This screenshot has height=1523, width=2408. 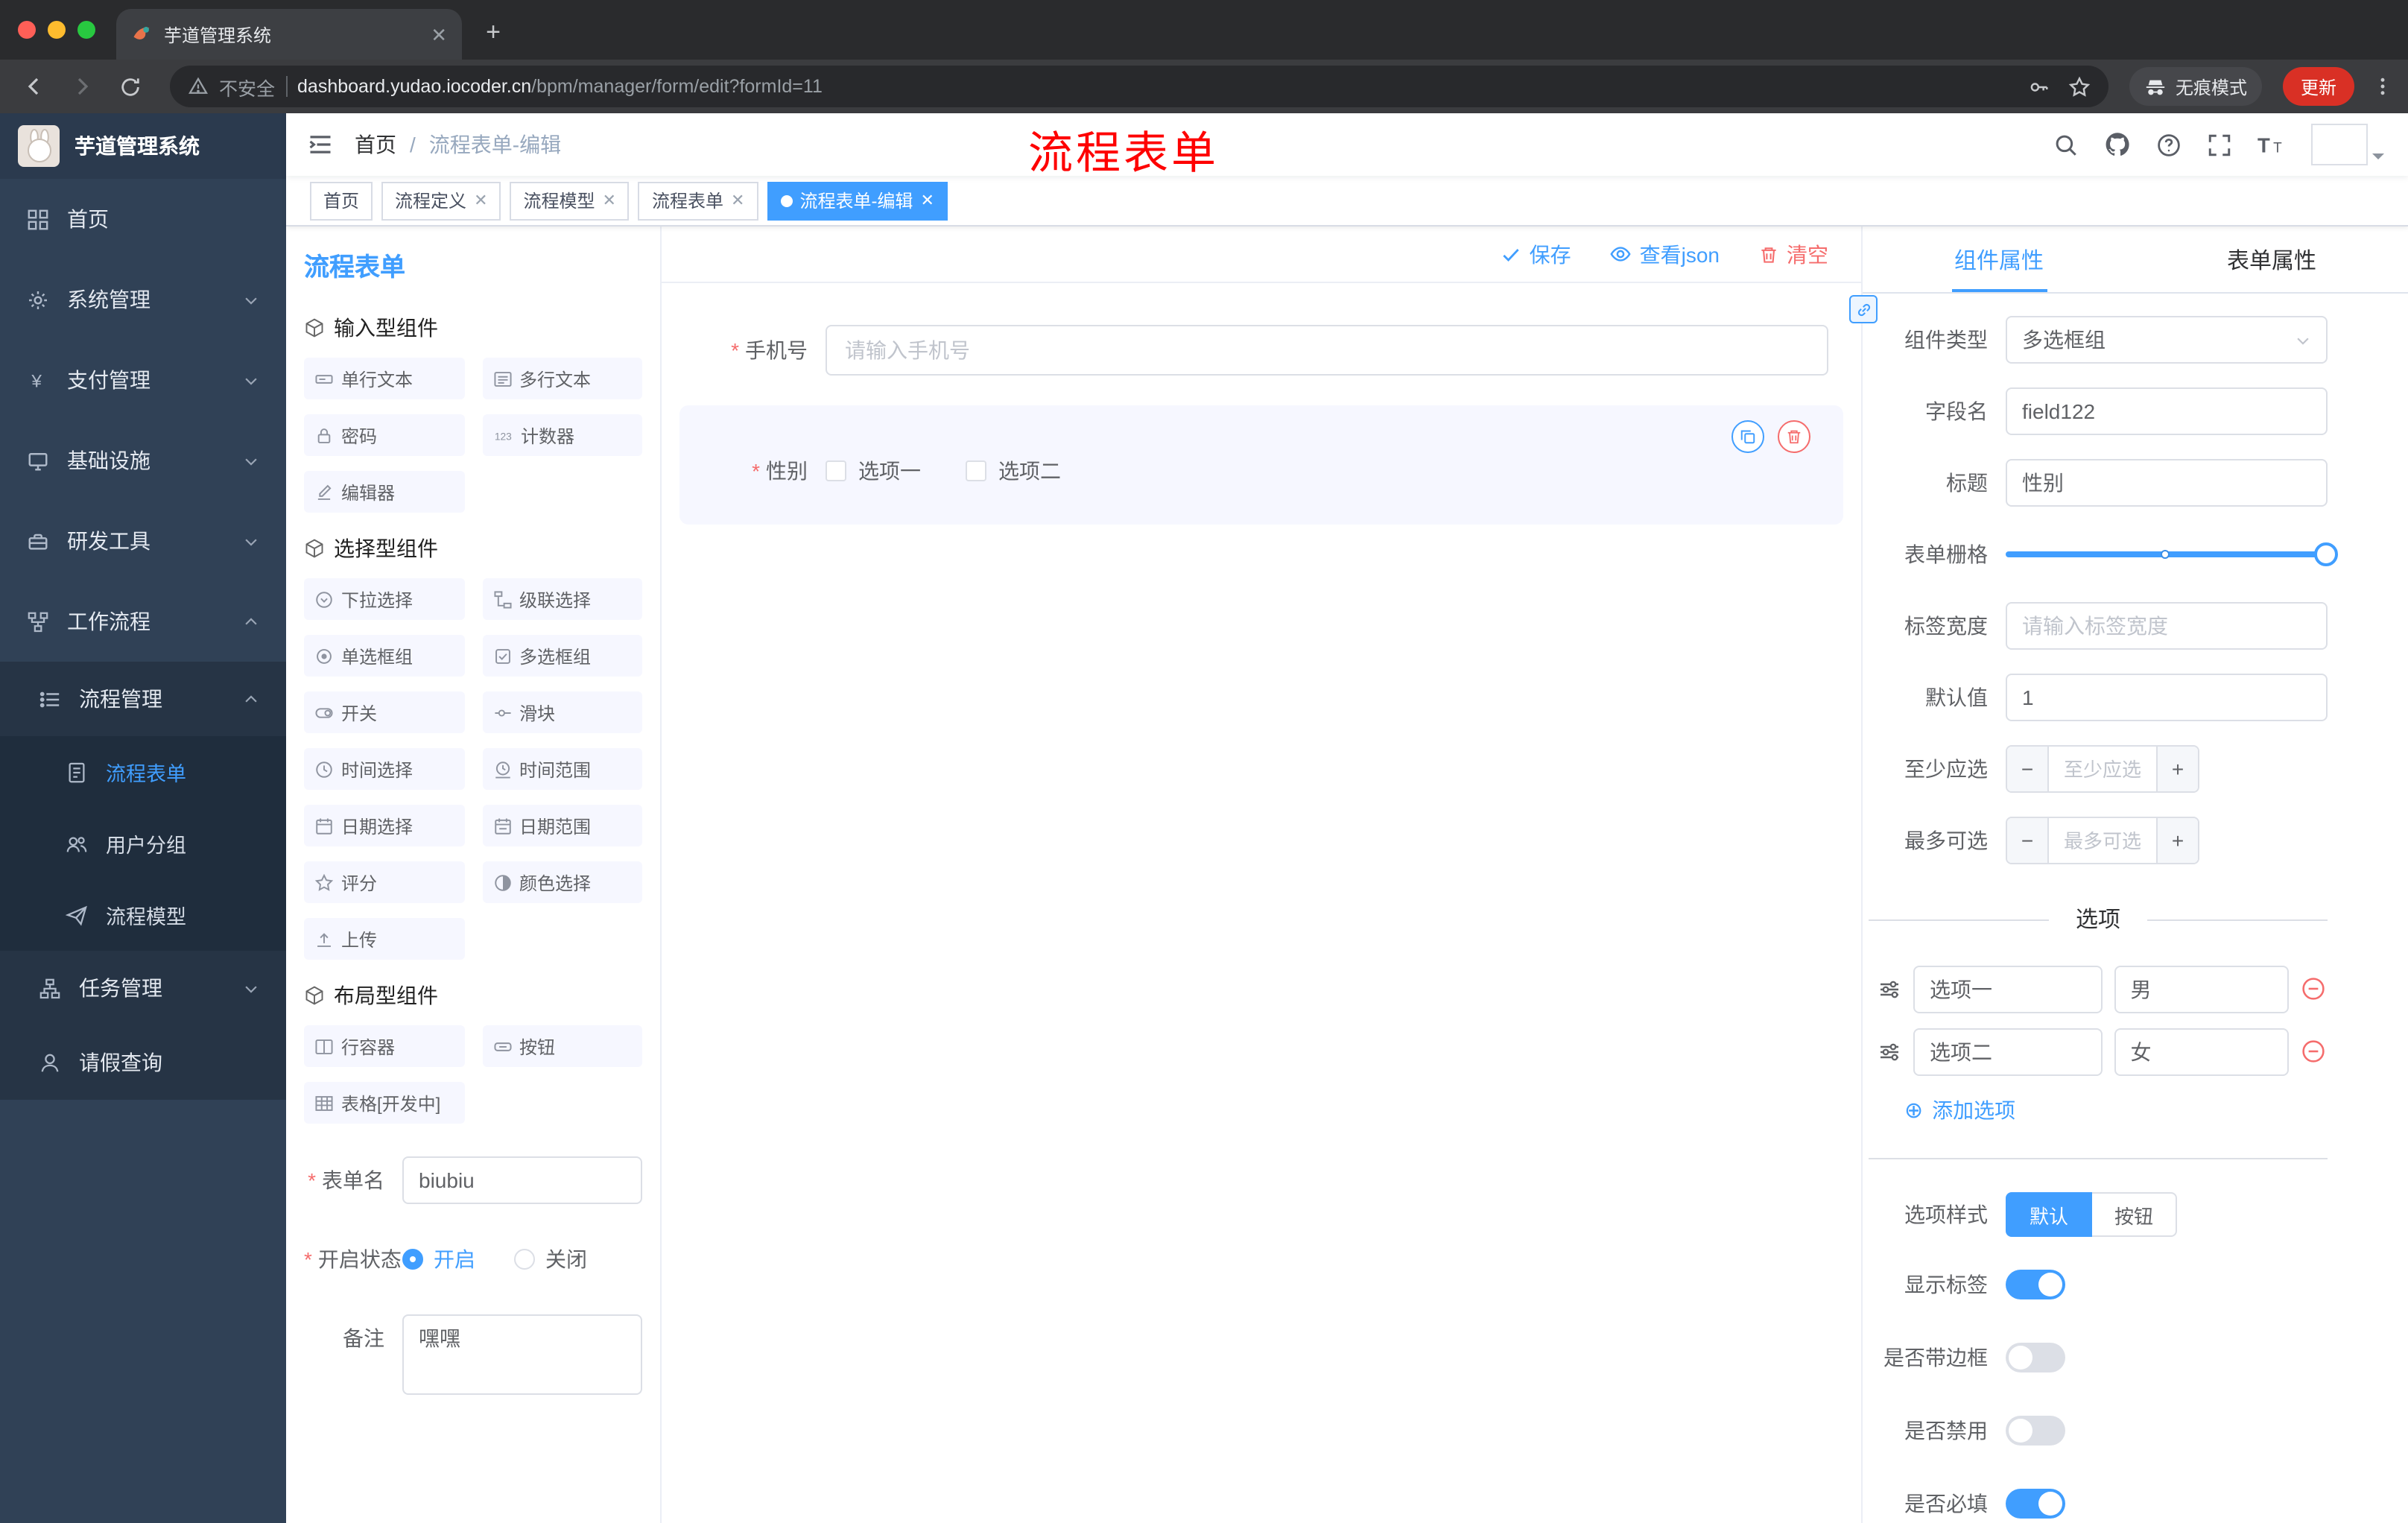 I want to click on default-value-input, so click(x=2167, y=697).